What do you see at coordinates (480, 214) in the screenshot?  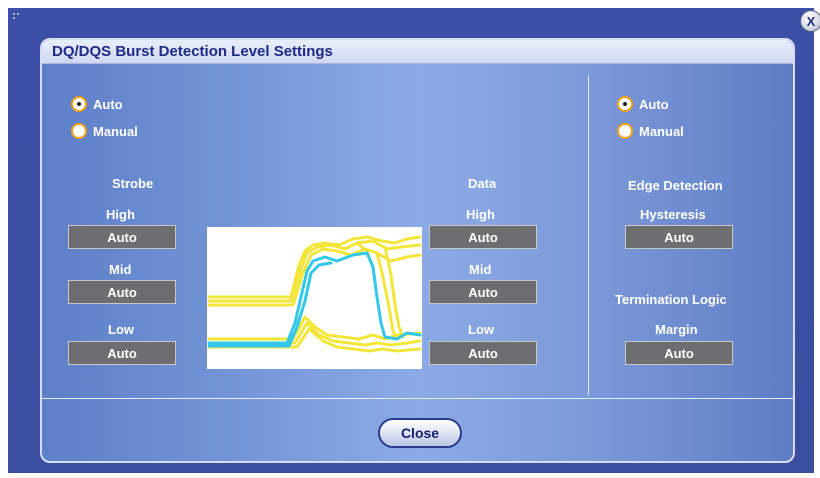 I see `data-high-label: High` at bounding box center [480, 214].